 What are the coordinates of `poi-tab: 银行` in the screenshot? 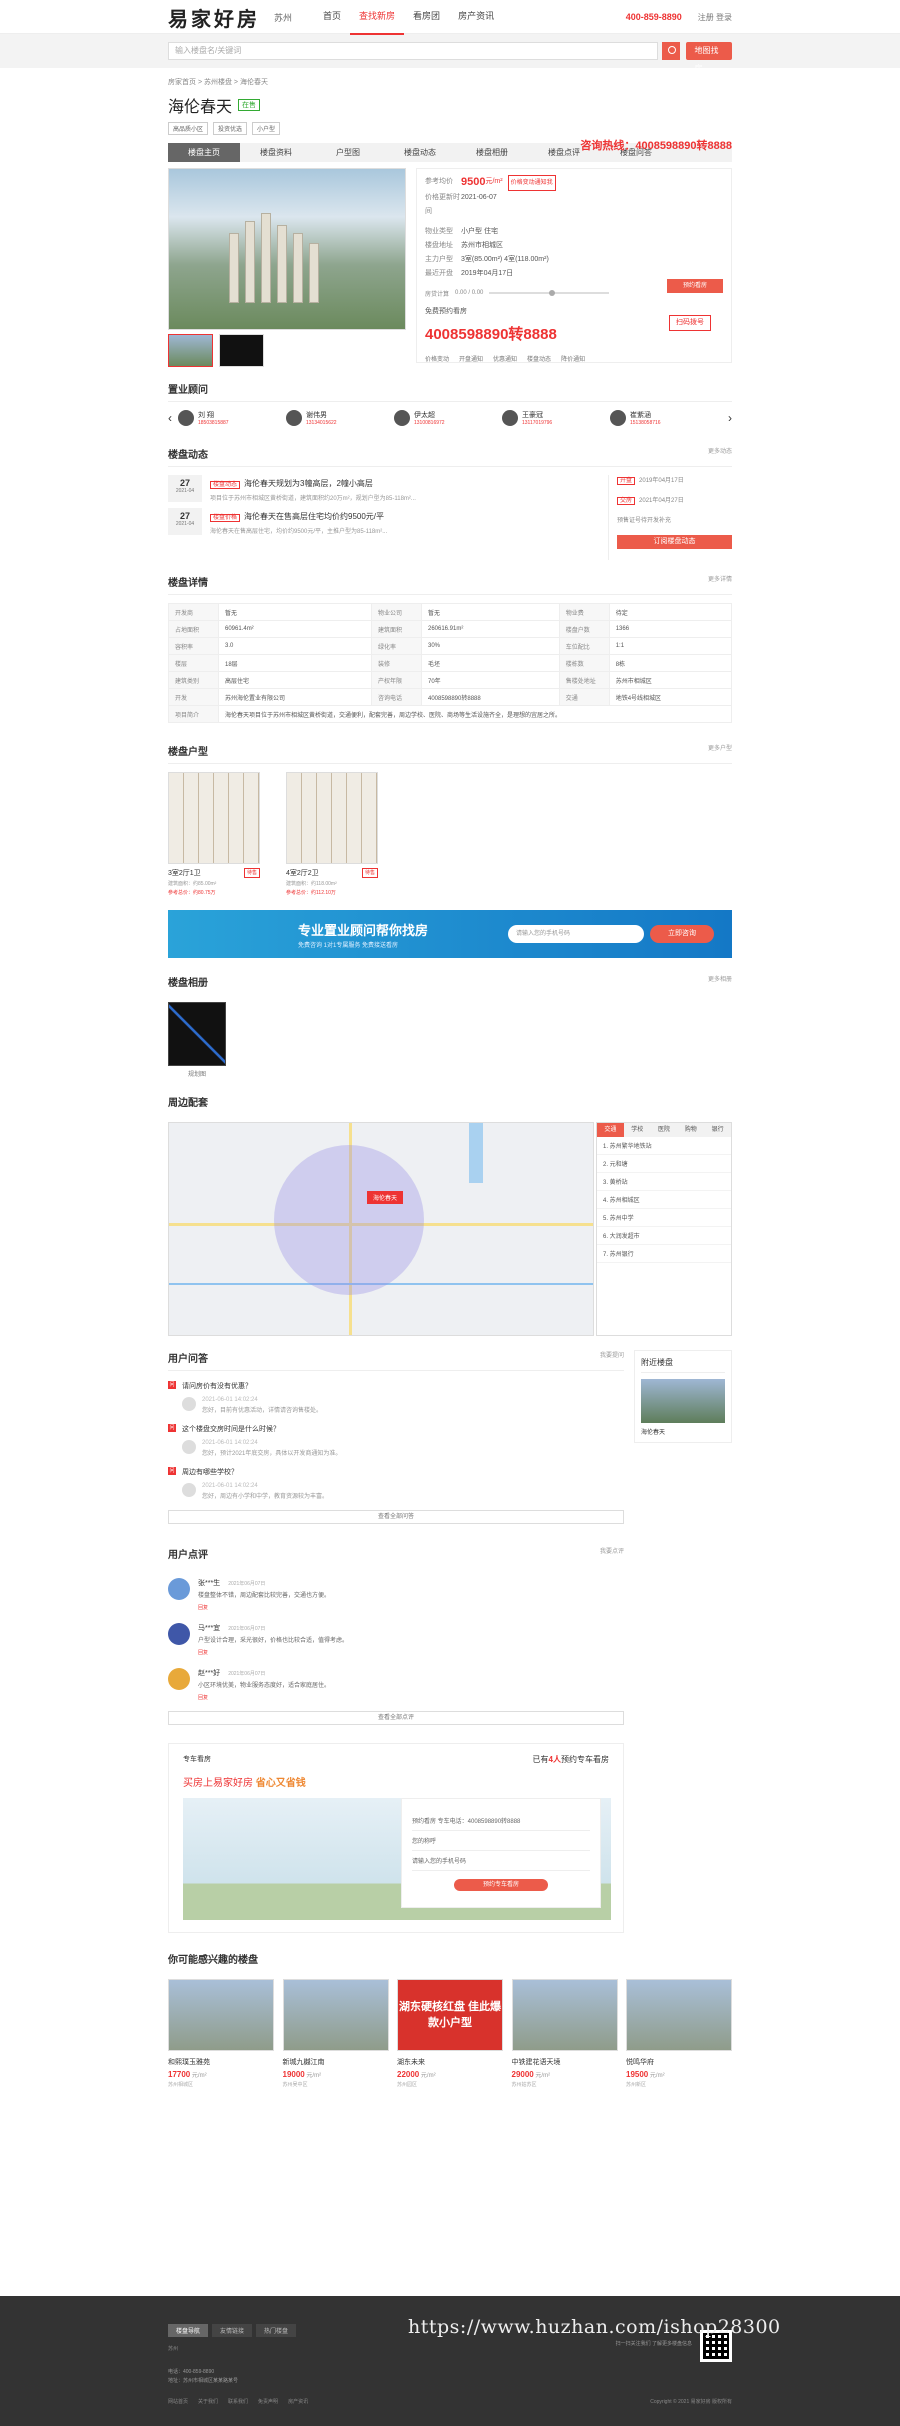 It's located at (717, 1130).